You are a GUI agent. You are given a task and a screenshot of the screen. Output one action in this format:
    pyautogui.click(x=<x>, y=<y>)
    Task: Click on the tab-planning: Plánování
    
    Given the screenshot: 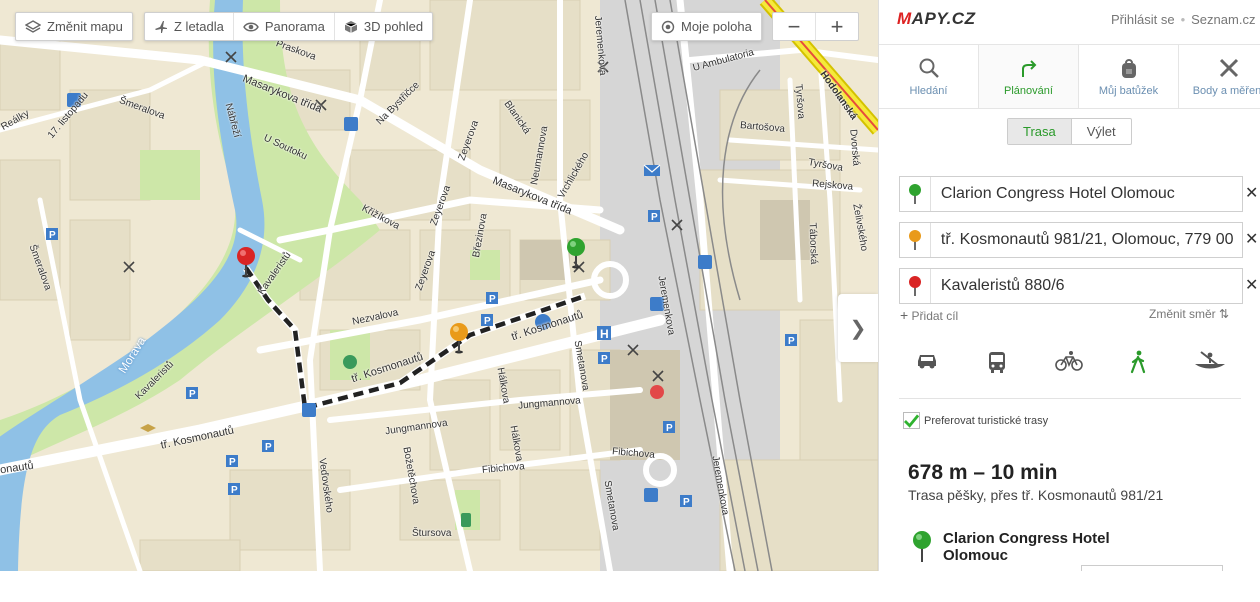 What is the action you would take?
    pyautogui.click(x=1029, y=76)
    